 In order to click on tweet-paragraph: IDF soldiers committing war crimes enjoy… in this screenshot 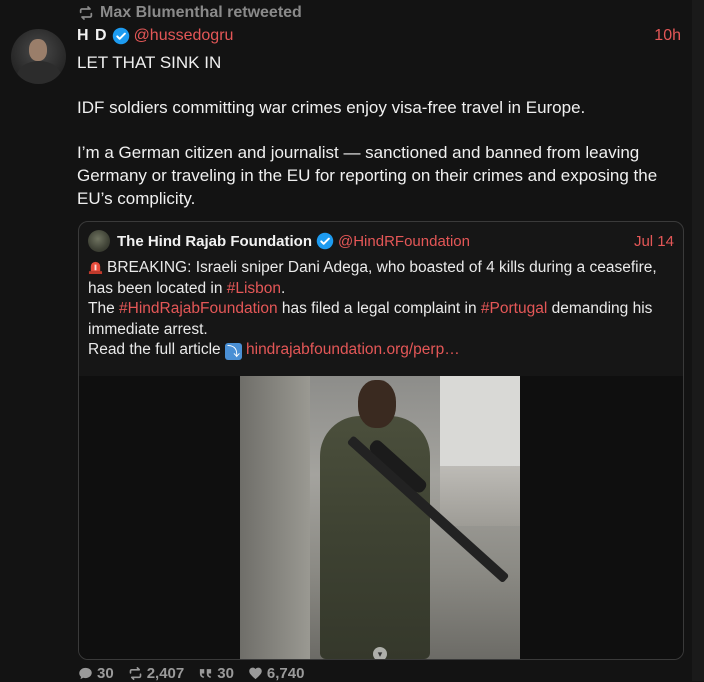, I will do `click(331, 107)`.